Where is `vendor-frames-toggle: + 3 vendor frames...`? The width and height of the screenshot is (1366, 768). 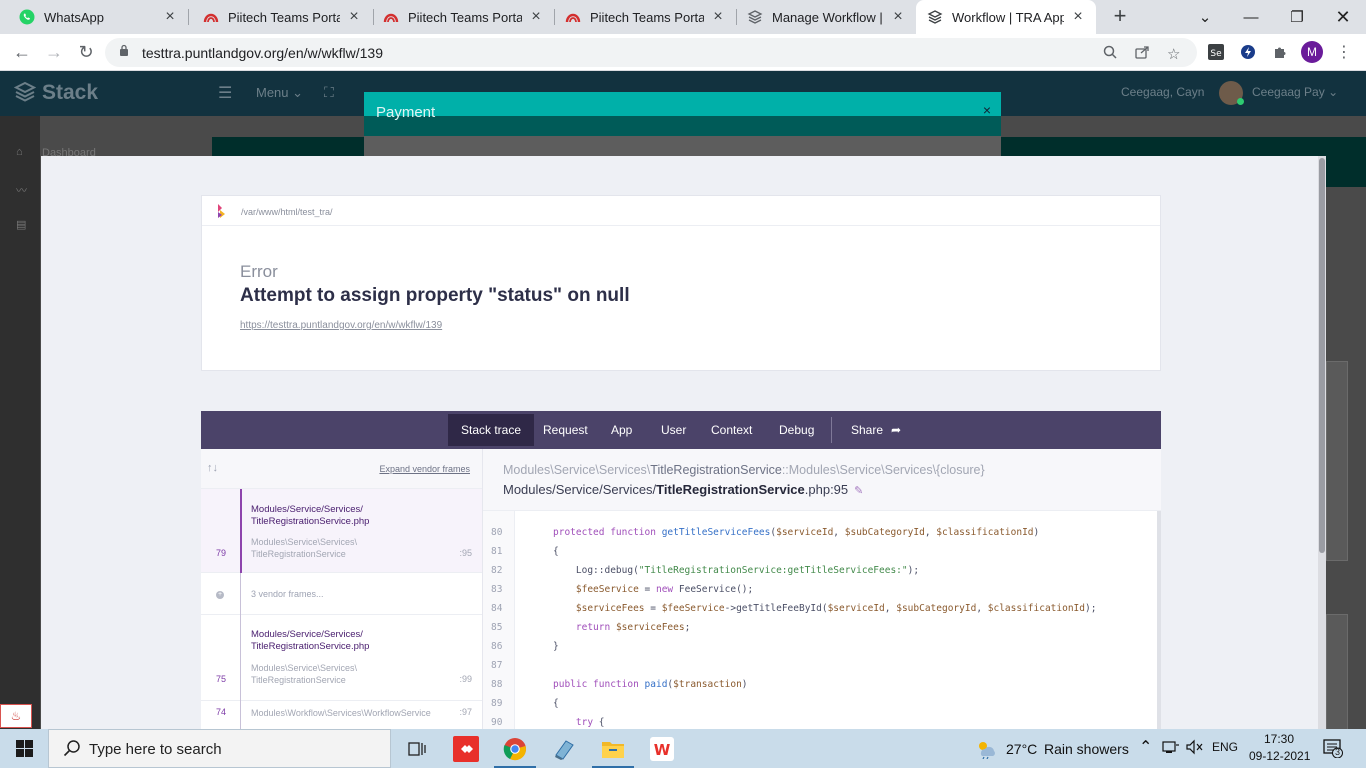 vendor-frames-toggle: + 3 vendor frames... is located at coordinates (341, 594).